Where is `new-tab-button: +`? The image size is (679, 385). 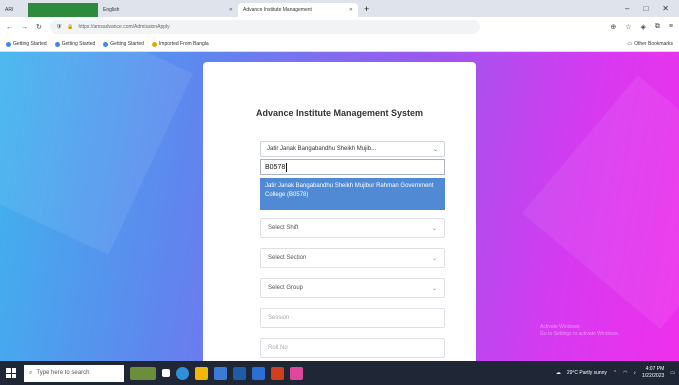 new-tab-button: + is located at coordinates (366, 9).